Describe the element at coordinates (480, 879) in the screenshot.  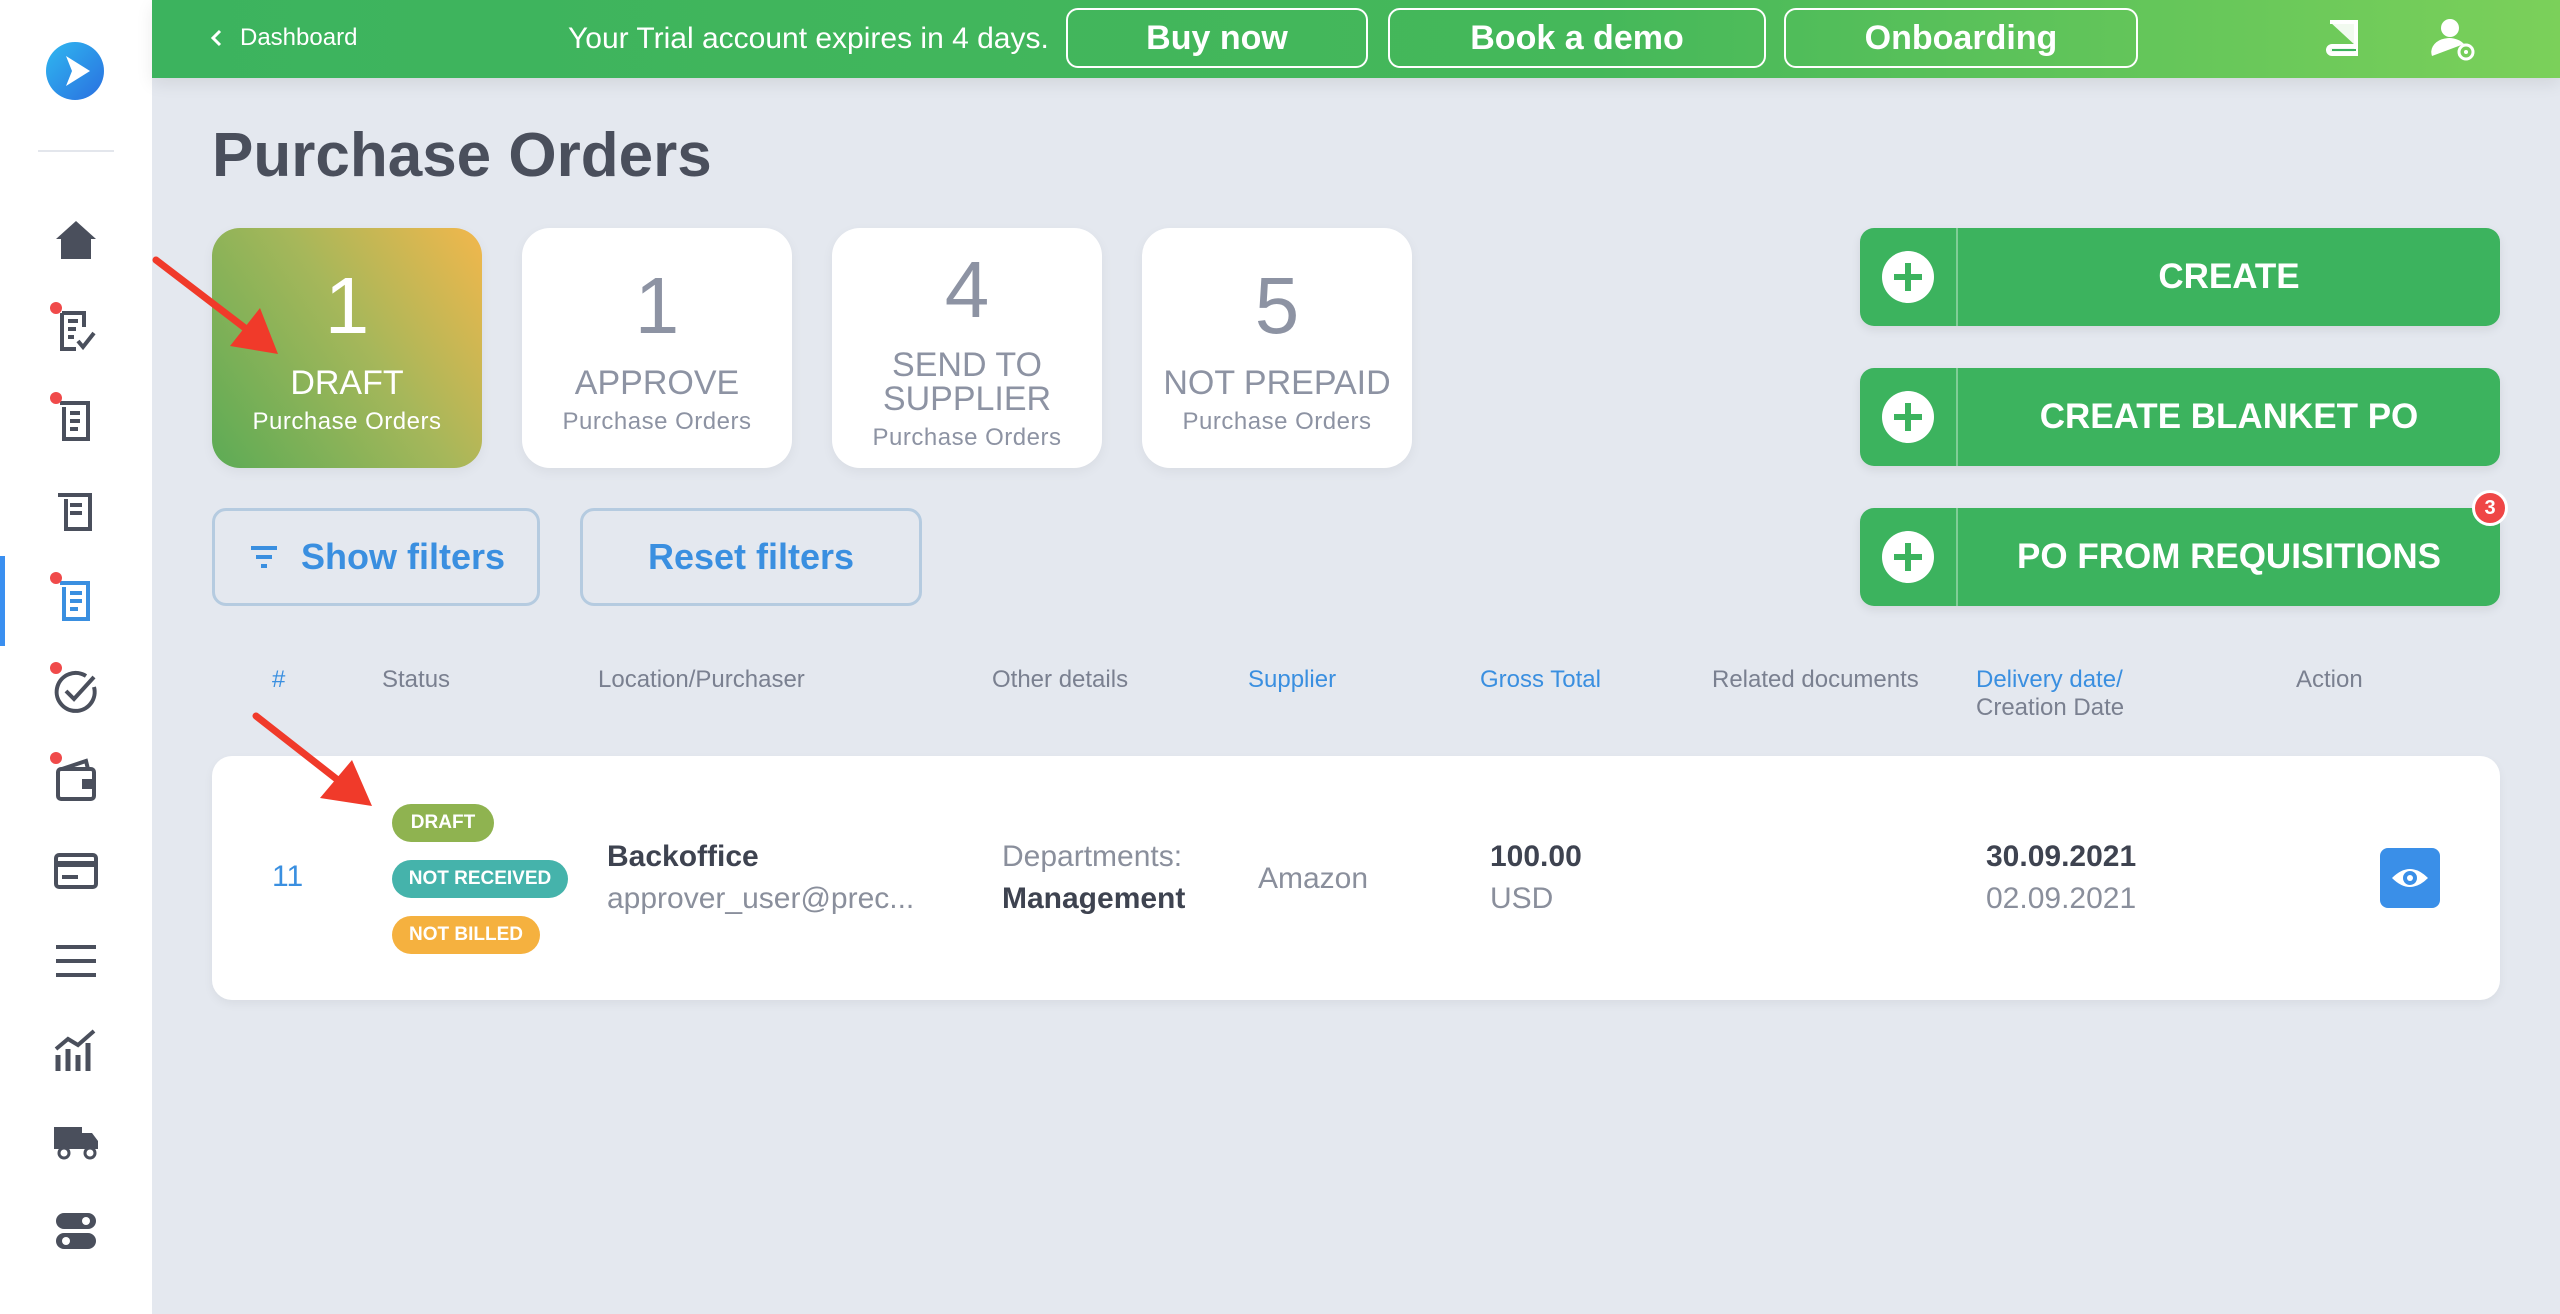
I see `status-badge-not-received: NOT RECEIVED` at that location.